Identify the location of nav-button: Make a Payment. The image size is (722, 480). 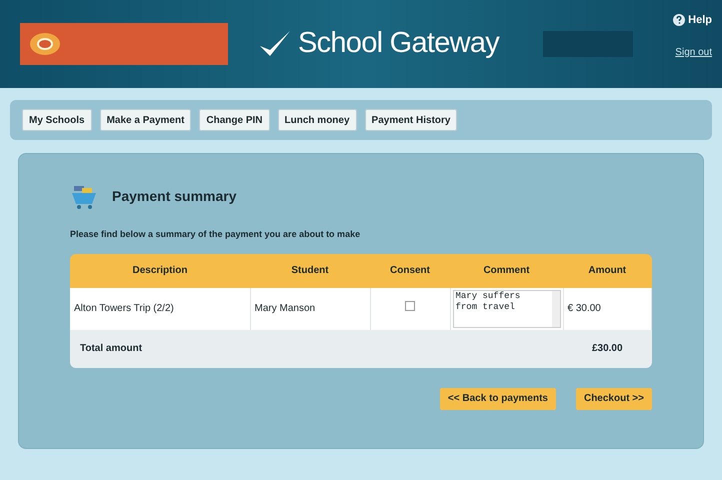
(146, 120).